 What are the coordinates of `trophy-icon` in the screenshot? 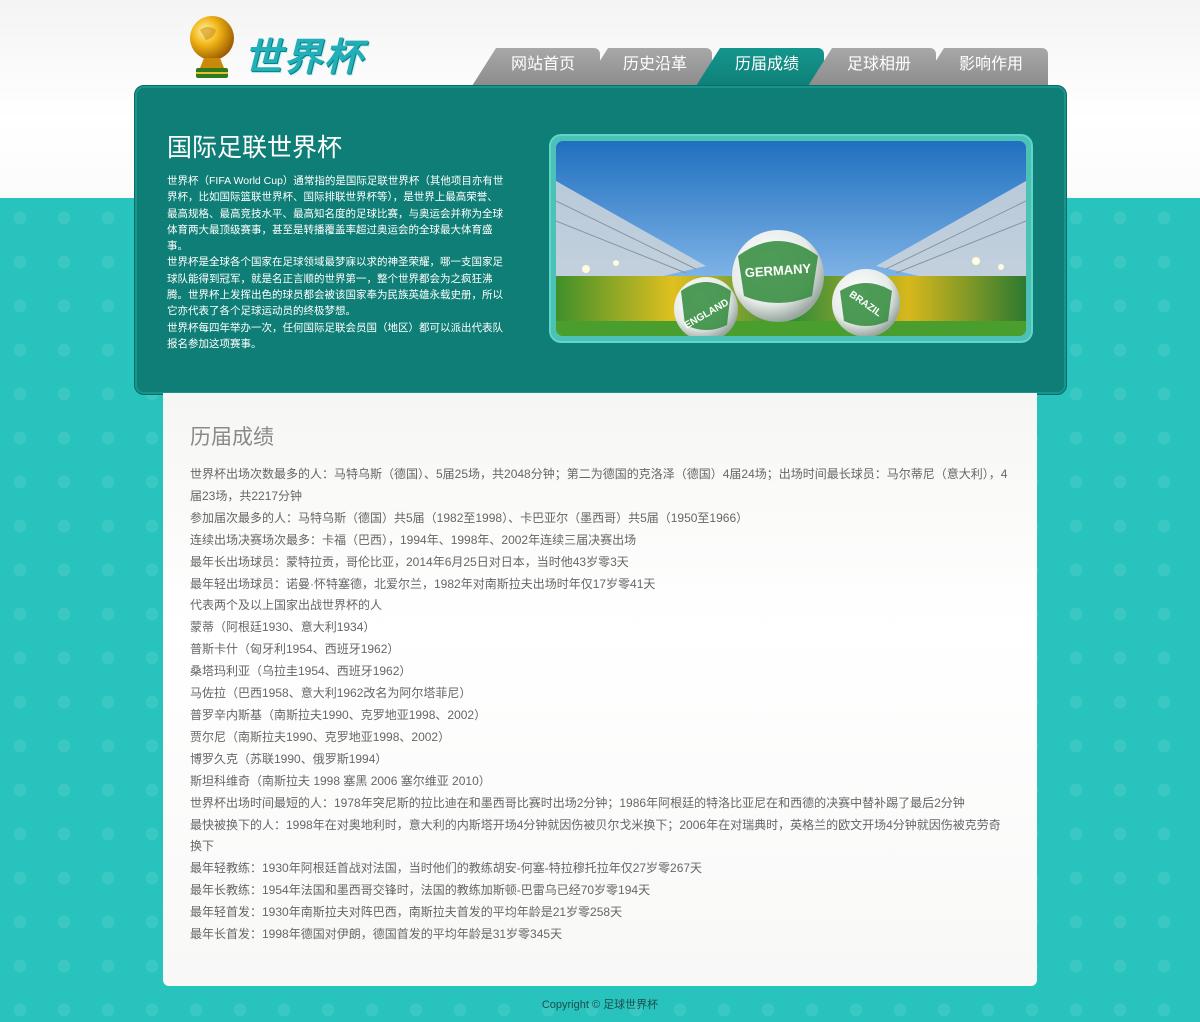 It's located at (212, 47).